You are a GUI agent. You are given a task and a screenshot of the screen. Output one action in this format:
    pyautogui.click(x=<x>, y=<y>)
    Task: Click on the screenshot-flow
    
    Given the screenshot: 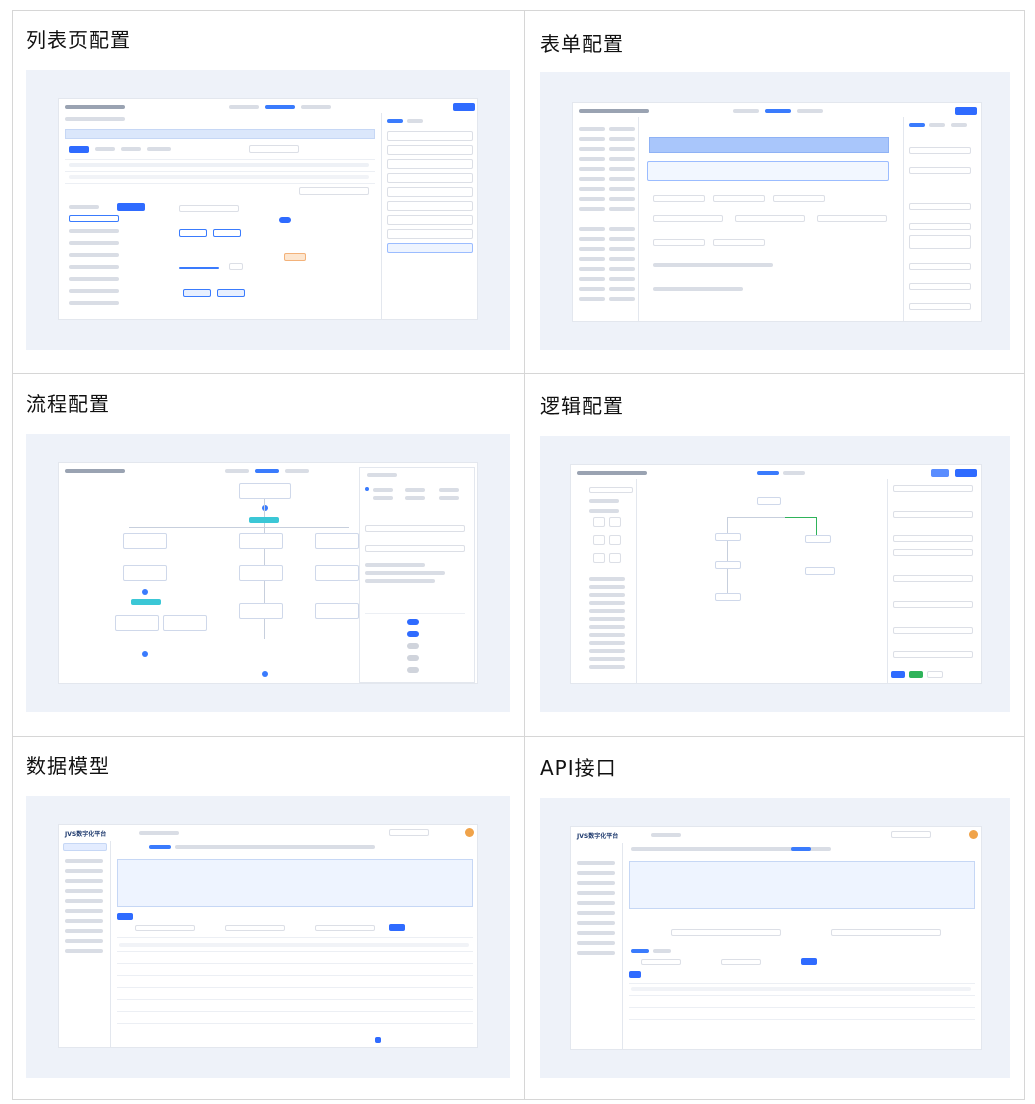 What is the action you would take?
    pyautogui.click(x=268, y=573)
    